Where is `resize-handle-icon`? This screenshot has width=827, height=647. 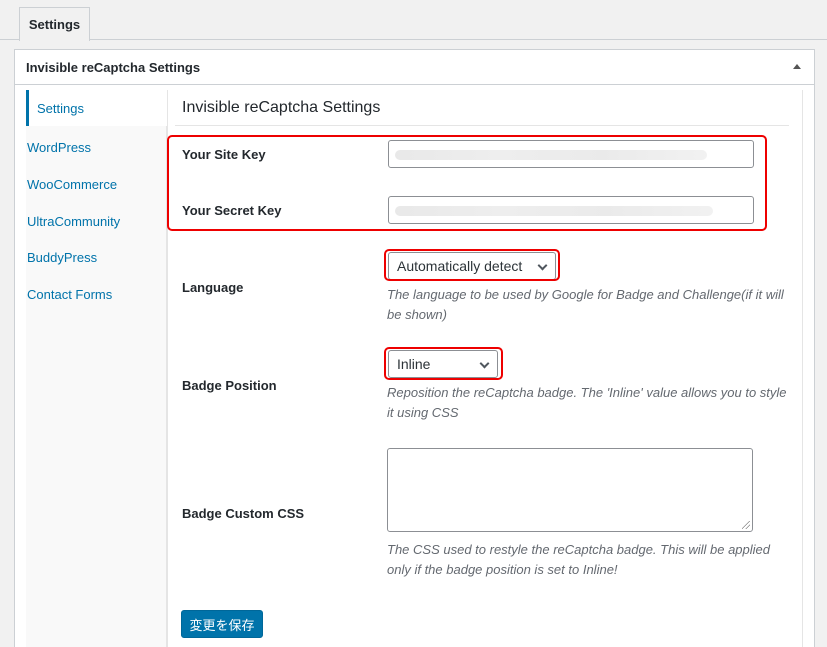
resize-handle-icon is located at coordinates (746, 525).